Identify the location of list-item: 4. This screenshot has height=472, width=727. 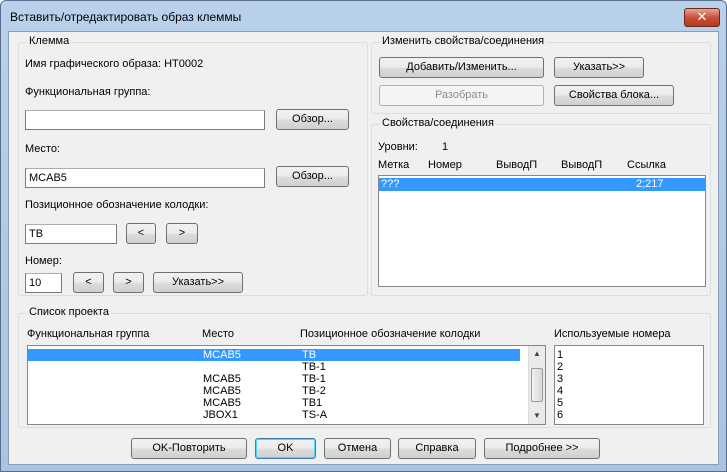
(560, 391).